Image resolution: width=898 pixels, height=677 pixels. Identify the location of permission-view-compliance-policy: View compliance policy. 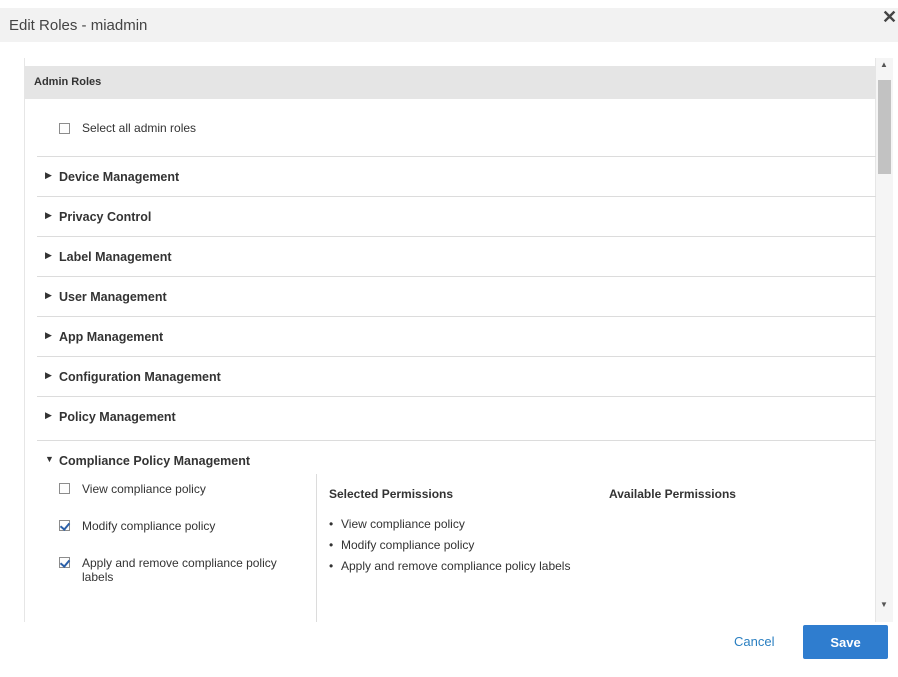
(175, 489).